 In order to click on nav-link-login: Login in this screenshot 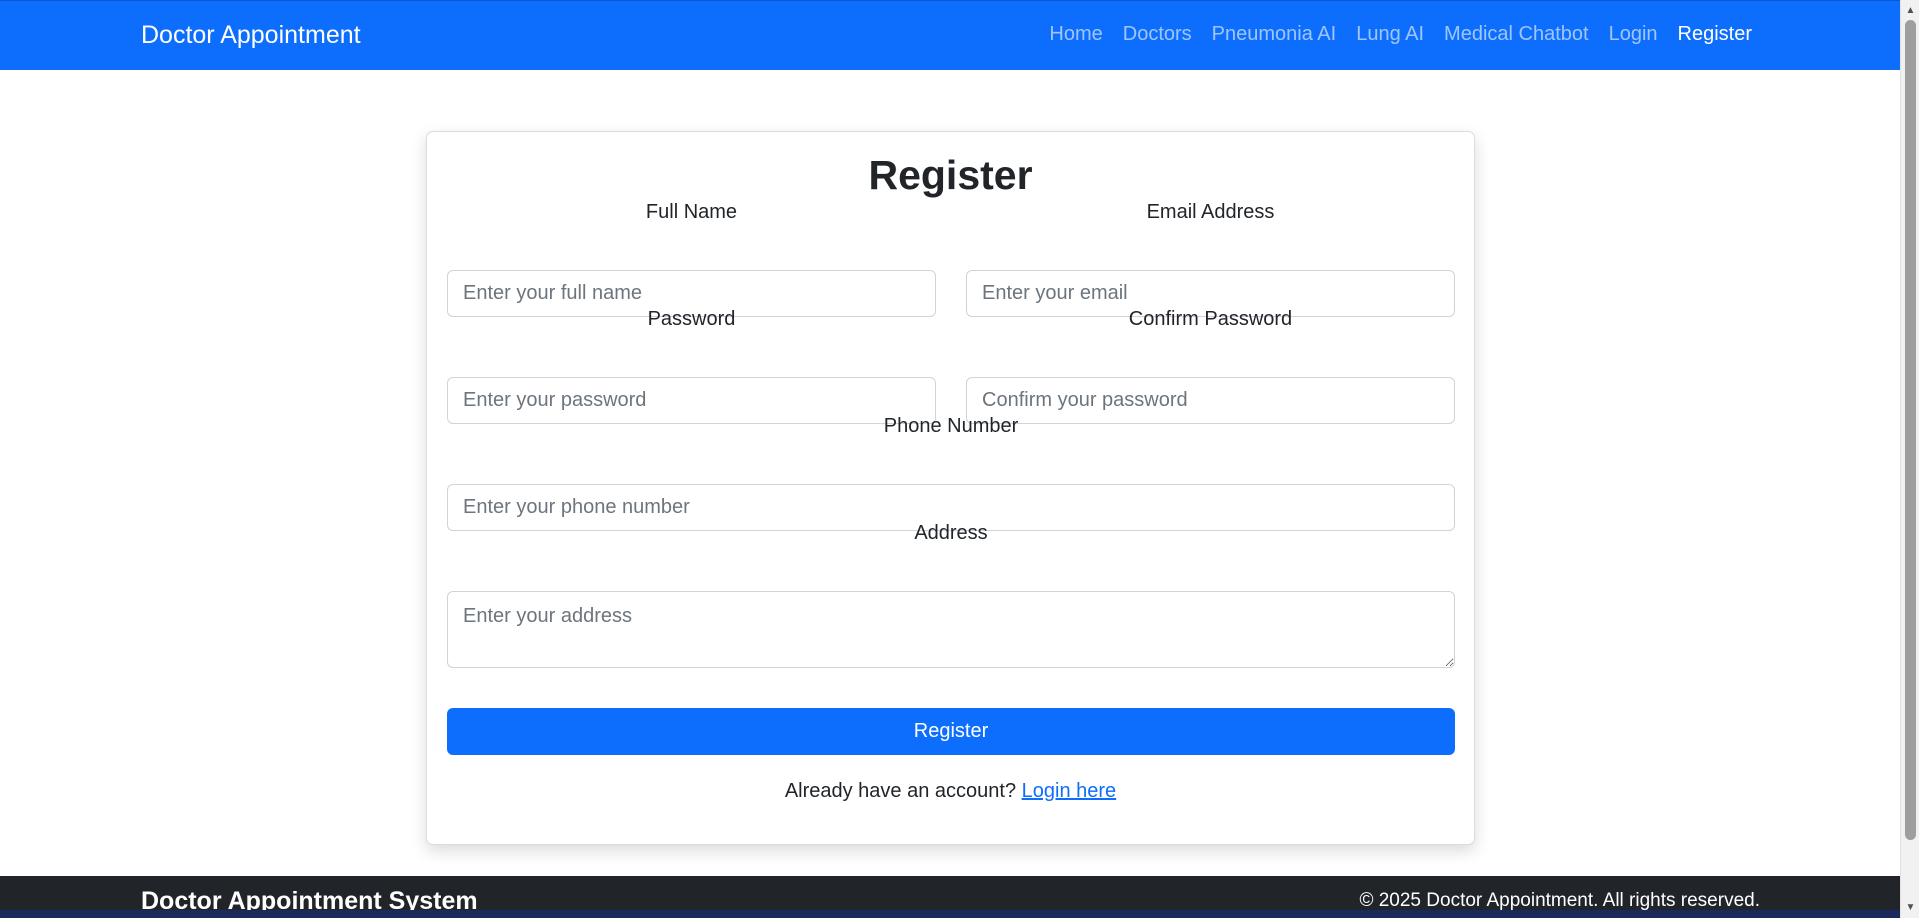, I will do `click(1633, 34)`.